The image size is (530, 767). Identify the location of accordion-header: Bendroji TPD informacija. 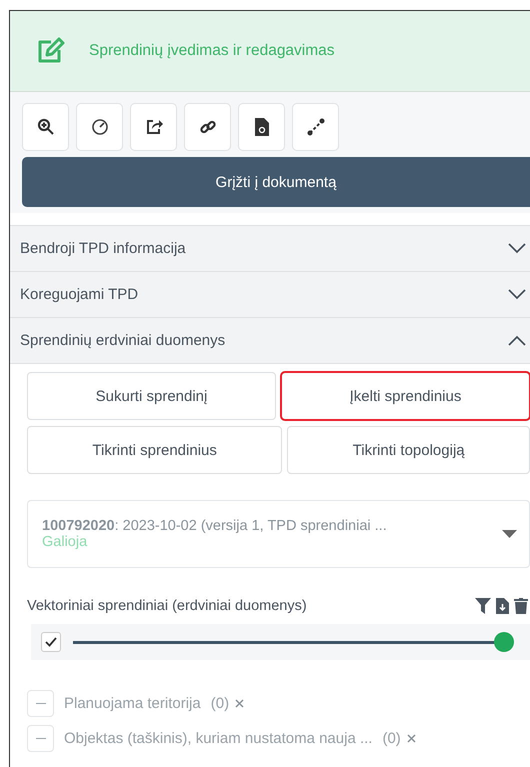
(270, 249).